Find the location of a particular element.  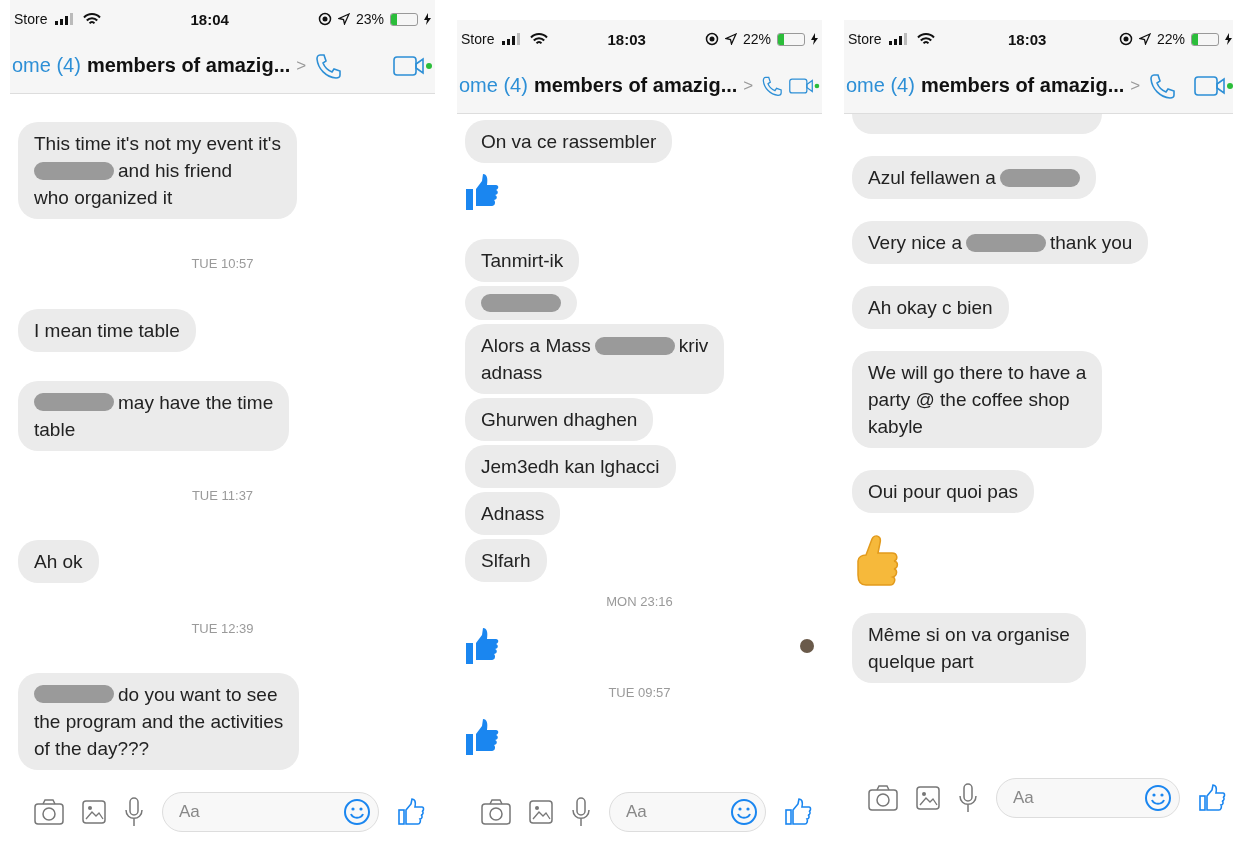

message-text: Même si on va organise is located at coordinates (969, 635).